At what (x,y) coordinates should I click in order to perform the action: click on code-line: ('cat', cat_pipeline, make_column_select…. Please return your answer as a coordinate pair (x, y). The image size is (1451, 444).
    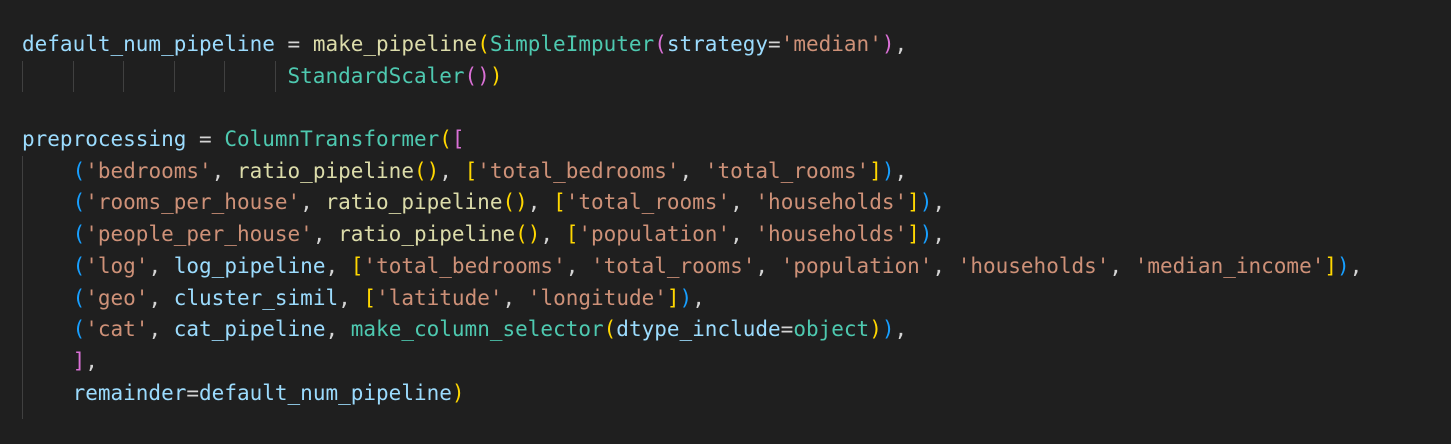
    Looking at the image, I should click on (692, 330).